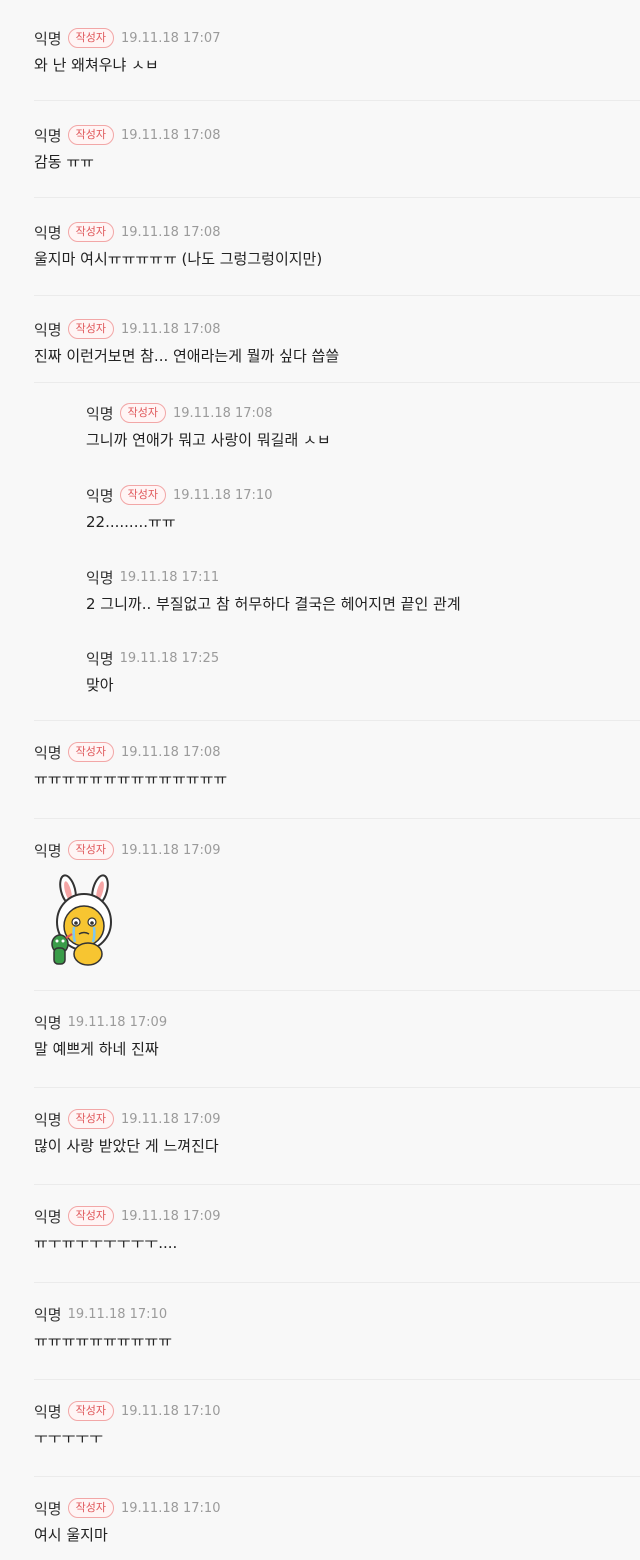  I want to click on comment-text: 울지마 여시ㅠㅠㅠㅠㅠ (나도 그렁그렁이지만), so click(178, 259).